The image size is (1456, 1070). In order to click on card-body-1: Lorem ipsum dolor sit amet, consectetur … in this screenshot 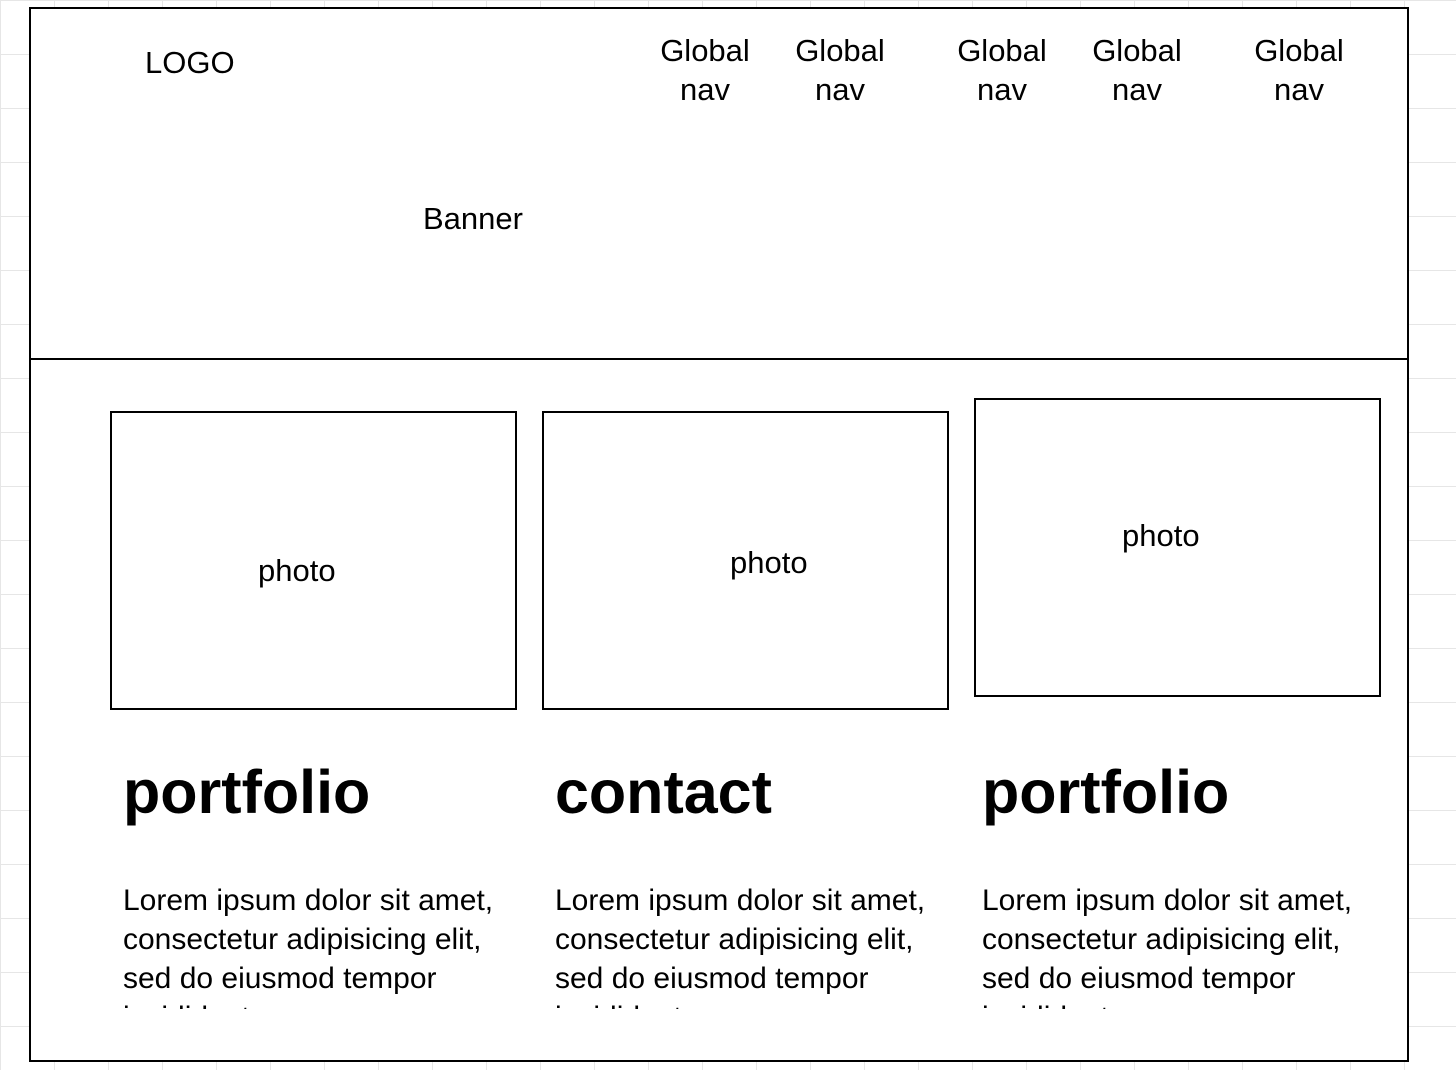, I will do `click(308, 946)`.